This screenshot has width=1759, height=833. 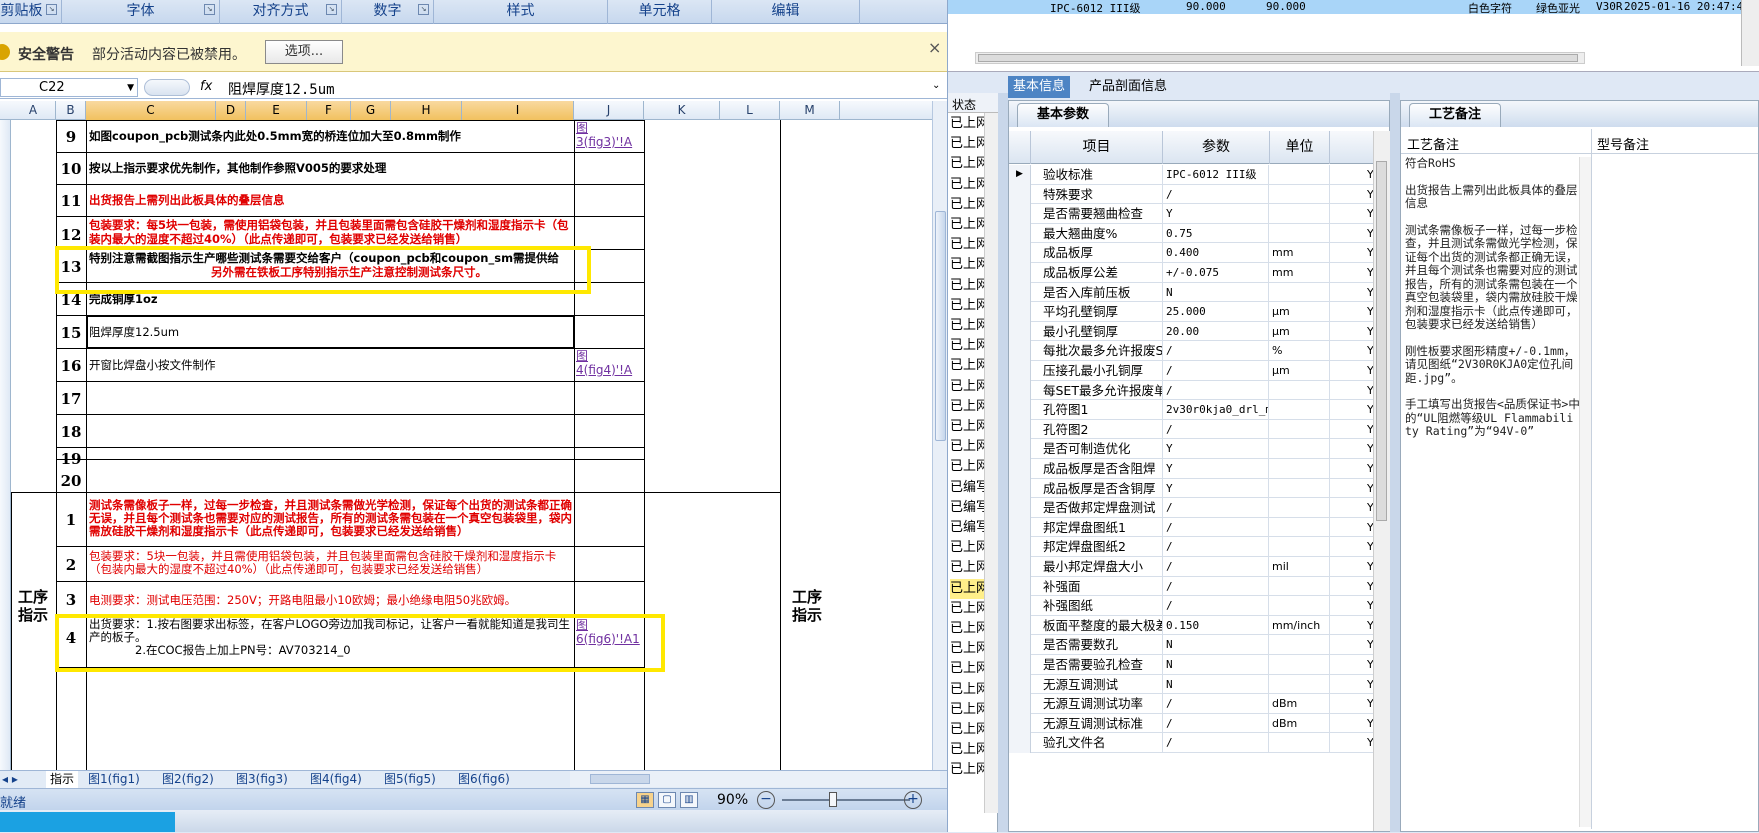 I want to click on chevron-down-icon: ▼, so click(x=130, y=88).